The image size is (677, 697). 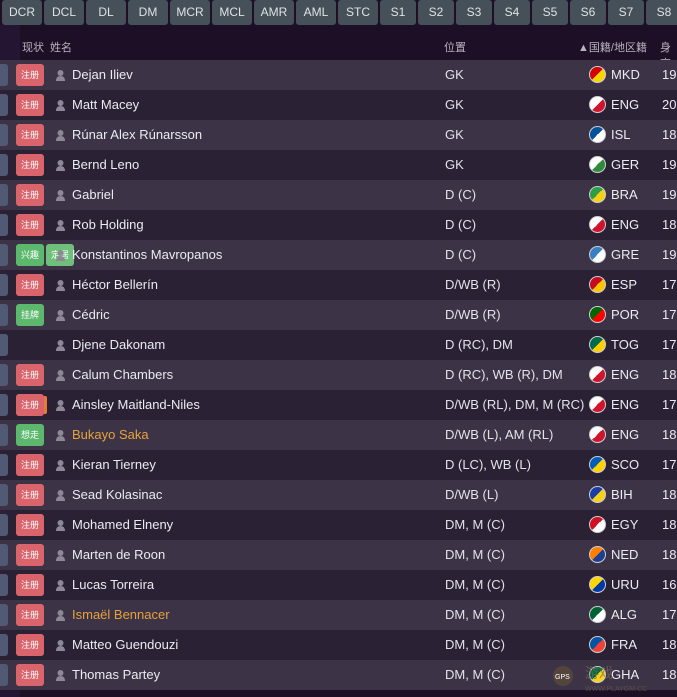 What do you see at coordinates (116, 674) in the screenshot?
I see `player-name: Thomas Partey` at bounding box center [116, 674].